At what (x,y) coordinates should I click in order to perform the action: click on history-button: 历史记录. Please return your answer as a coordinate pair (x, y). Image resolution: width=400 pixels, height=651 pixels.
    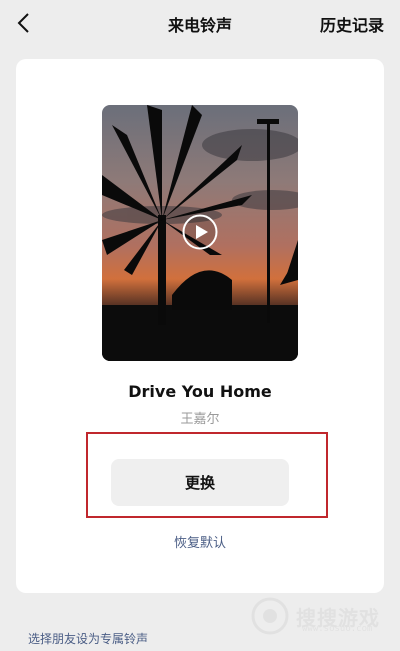
    Looking at the image, I should click on (352, 24).